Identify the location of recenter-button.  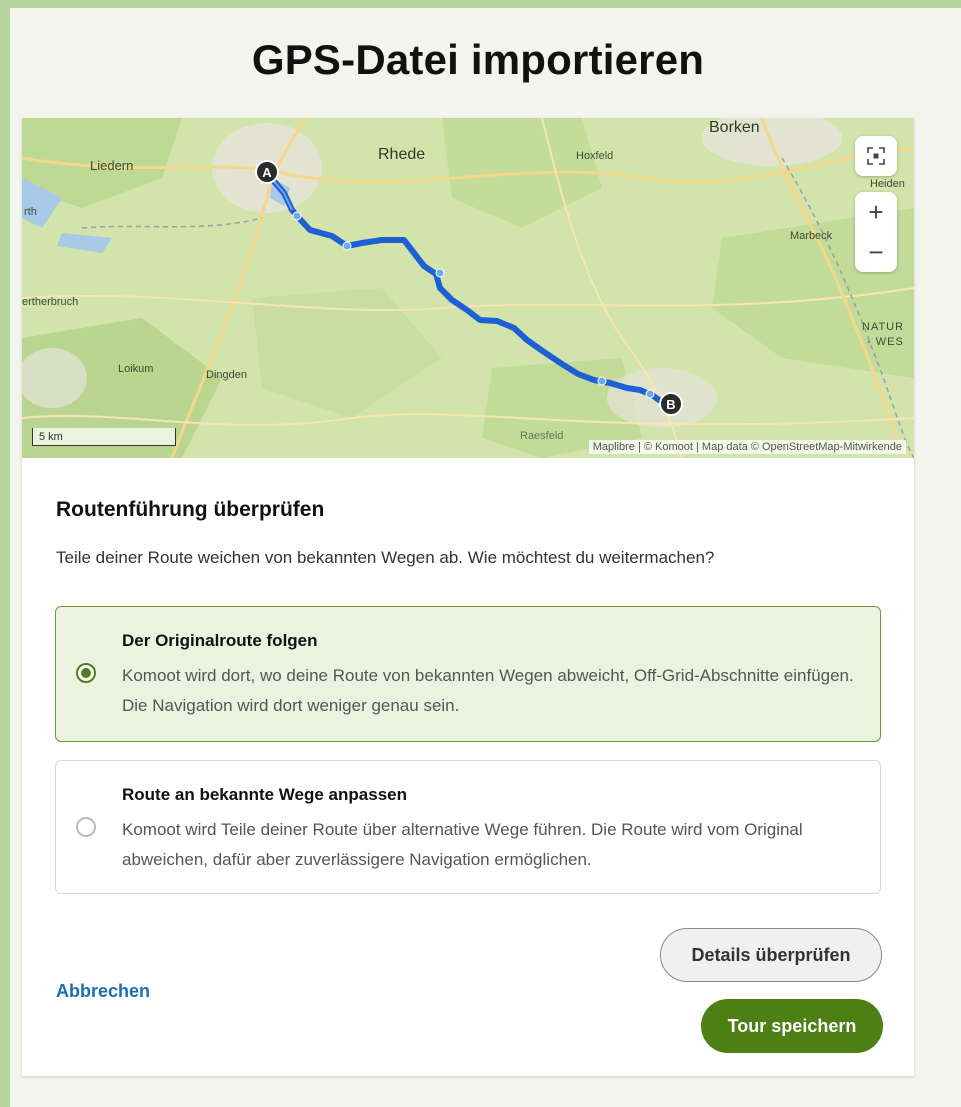
(876, 156).